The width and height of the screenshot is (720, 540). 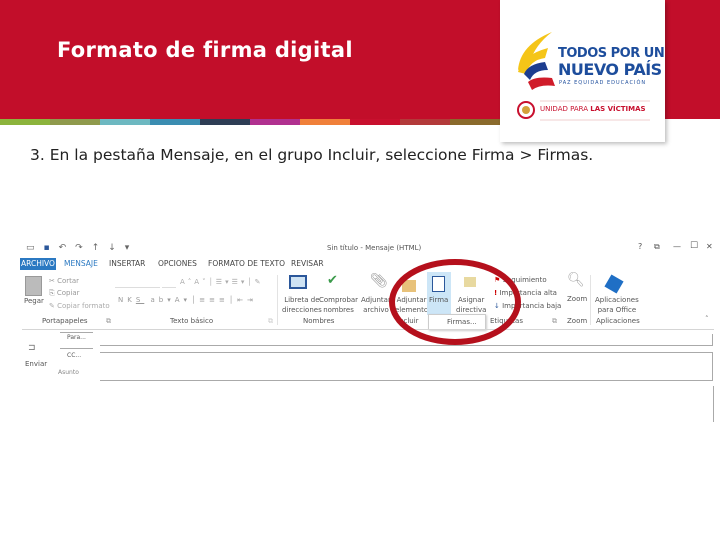 What do you see at coordinates (640, 246) in the screenshot?
I see `help-button: ?` at bounding box center [640, 246].